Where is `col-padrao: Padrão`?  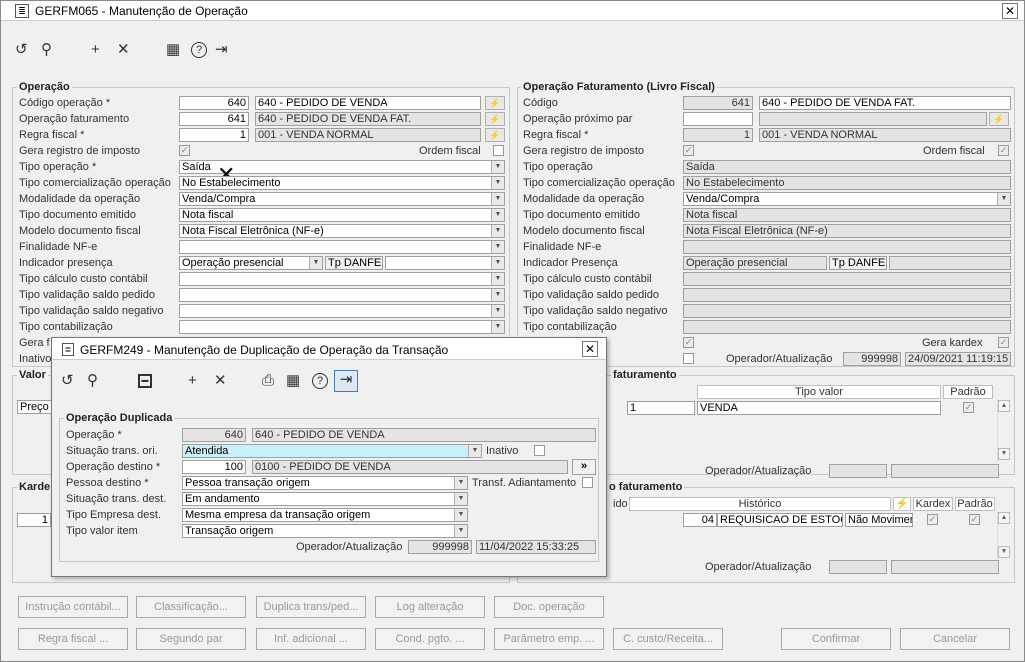 col-padrao: Padrão is located at coordinates (968, 392).